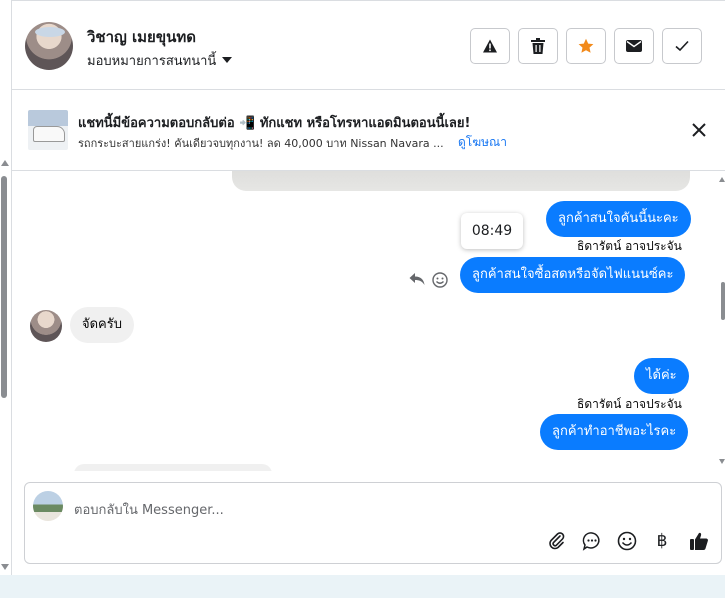 This screenshot has height=598, width=725. I want to click on spam-button, so click(490, 46).